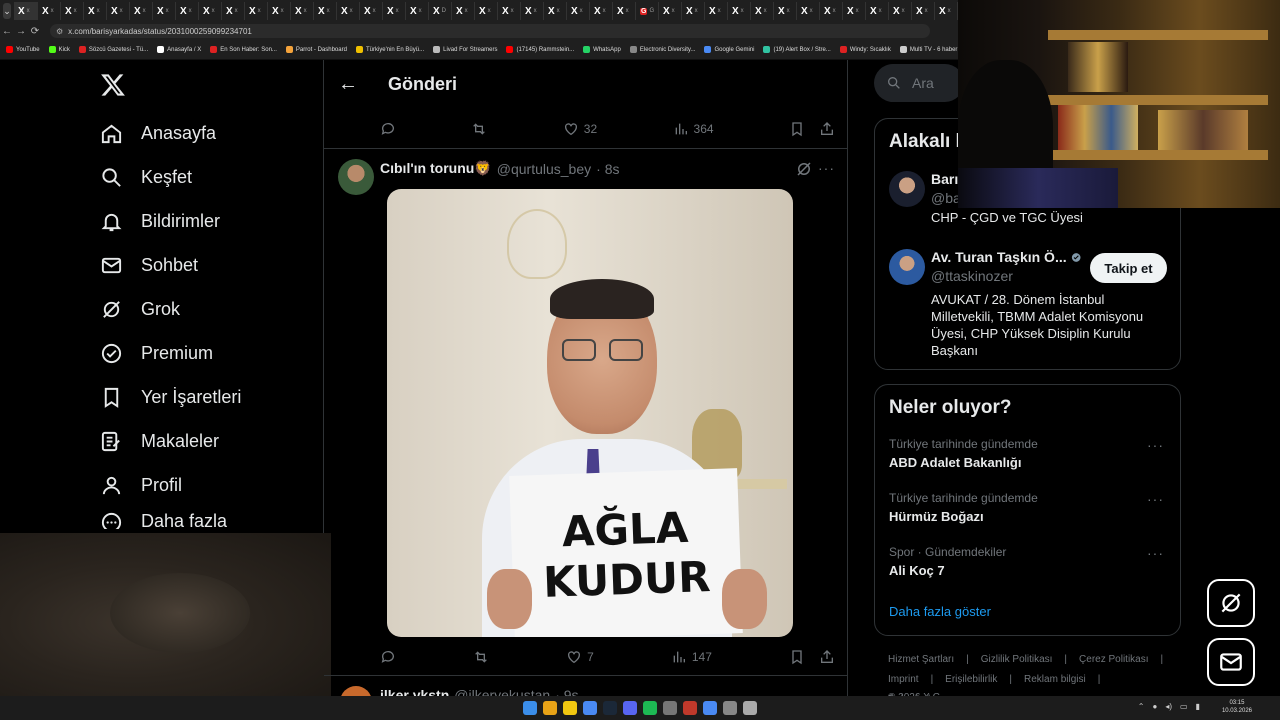  I want to click on bookmark-item: Windy: Sıcaklık, so click(865, 49).